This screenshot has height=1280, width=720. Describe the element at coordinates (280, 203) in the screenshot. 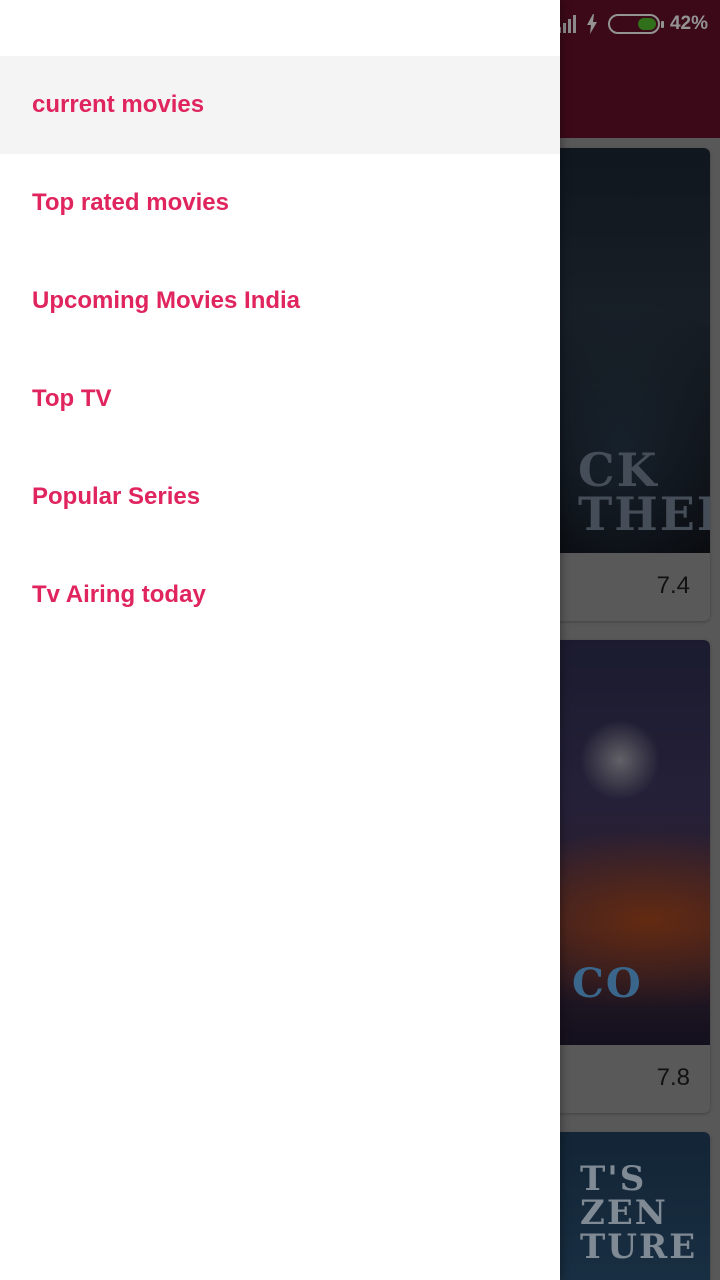

I see `drawer-item-top-rated-movies: Top rated movies` at that location.